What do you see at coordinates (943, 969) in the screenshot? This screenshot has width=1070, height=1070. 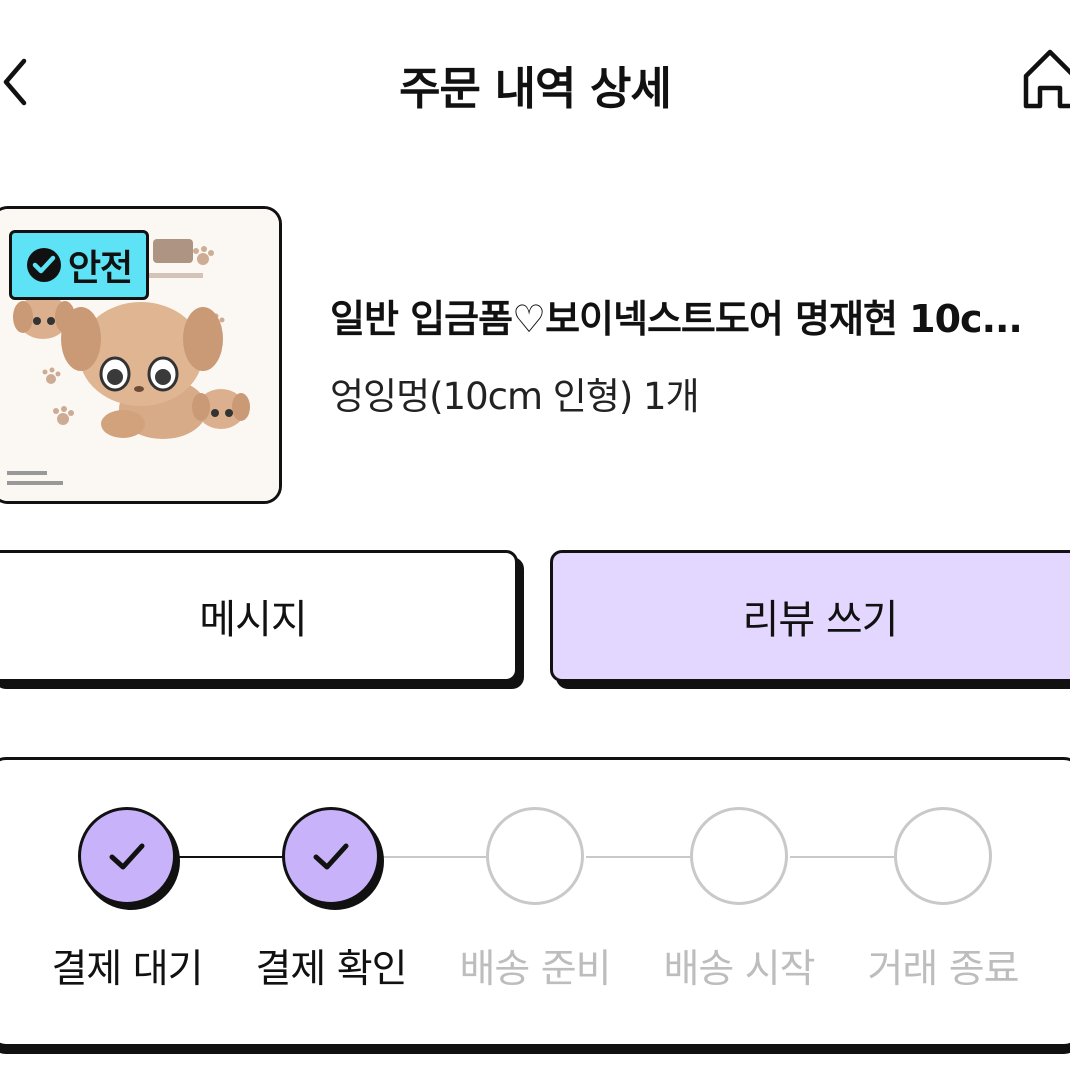 I see `step-5-label: 거래 종료` at bounding box center [943, 969].